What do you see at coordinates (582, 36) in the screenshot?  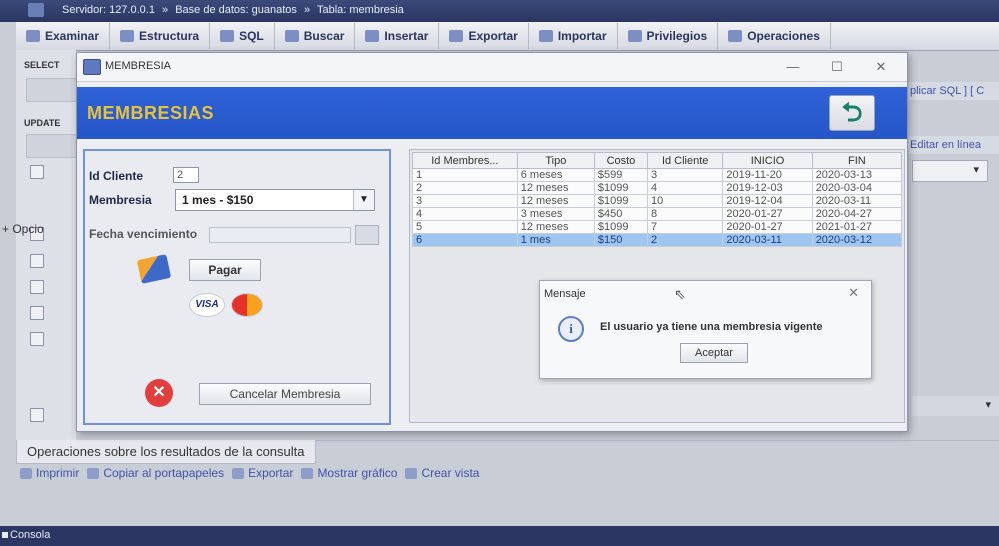 I see `tab-label: Importar` at bounding box center [582, 36].